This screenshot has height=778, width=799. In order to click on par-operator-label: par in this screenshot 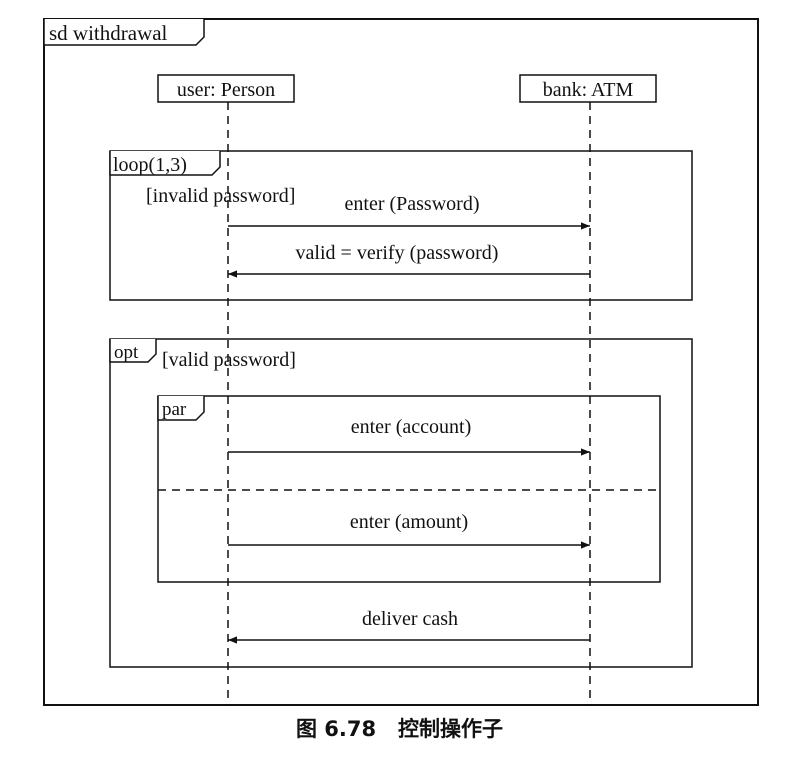, I will do `click(174, 409)`.